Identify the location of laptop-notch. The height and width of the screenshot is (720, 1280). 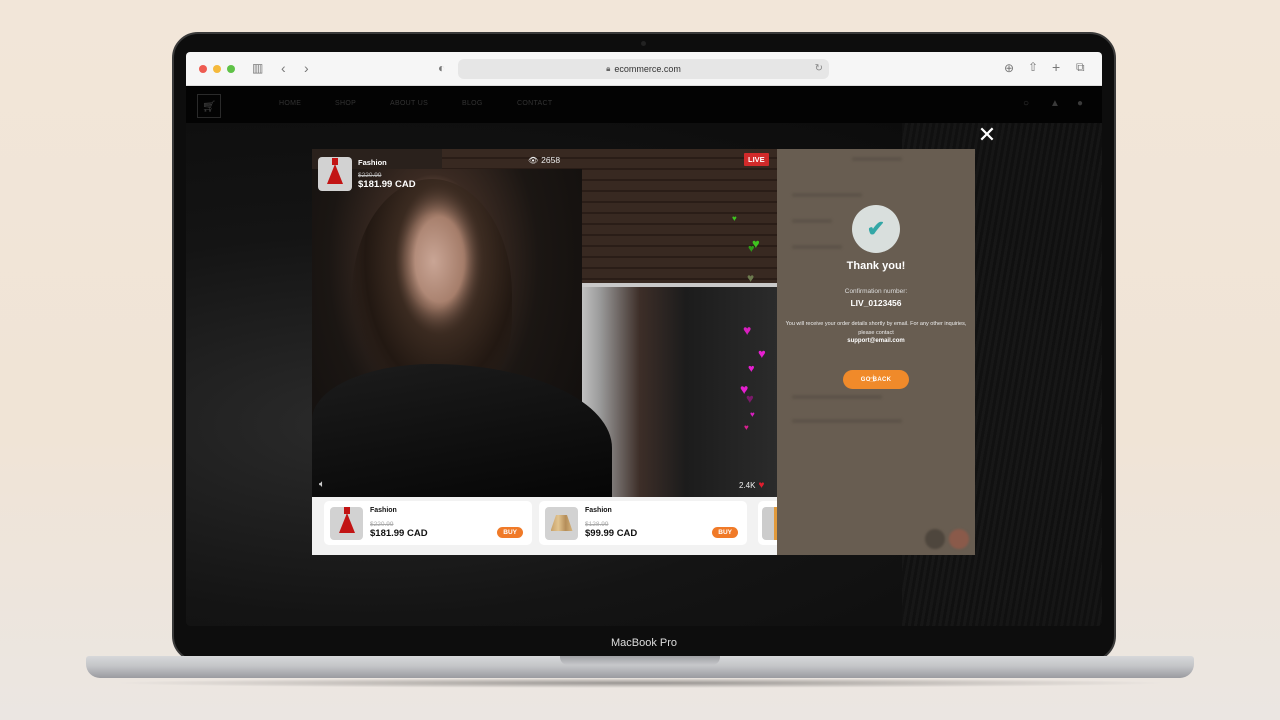
(640, 660).